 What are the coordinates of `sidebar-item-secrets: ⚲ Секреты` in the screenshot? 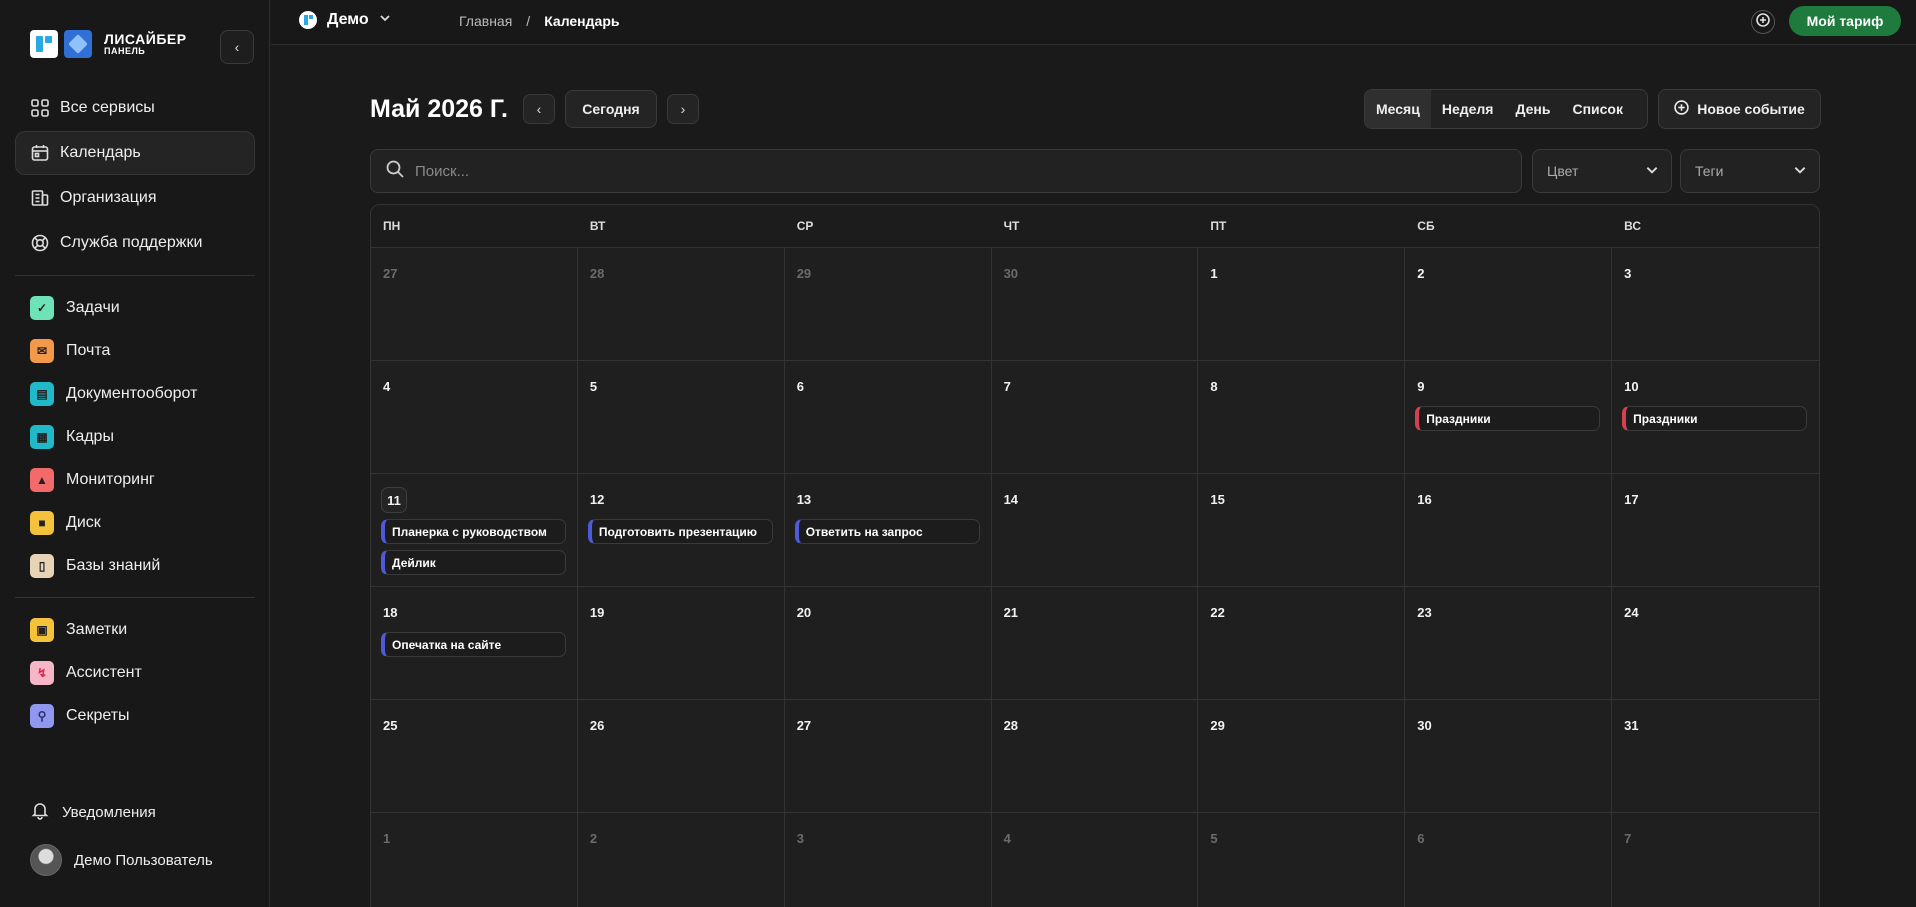 It's located at (135, 715).